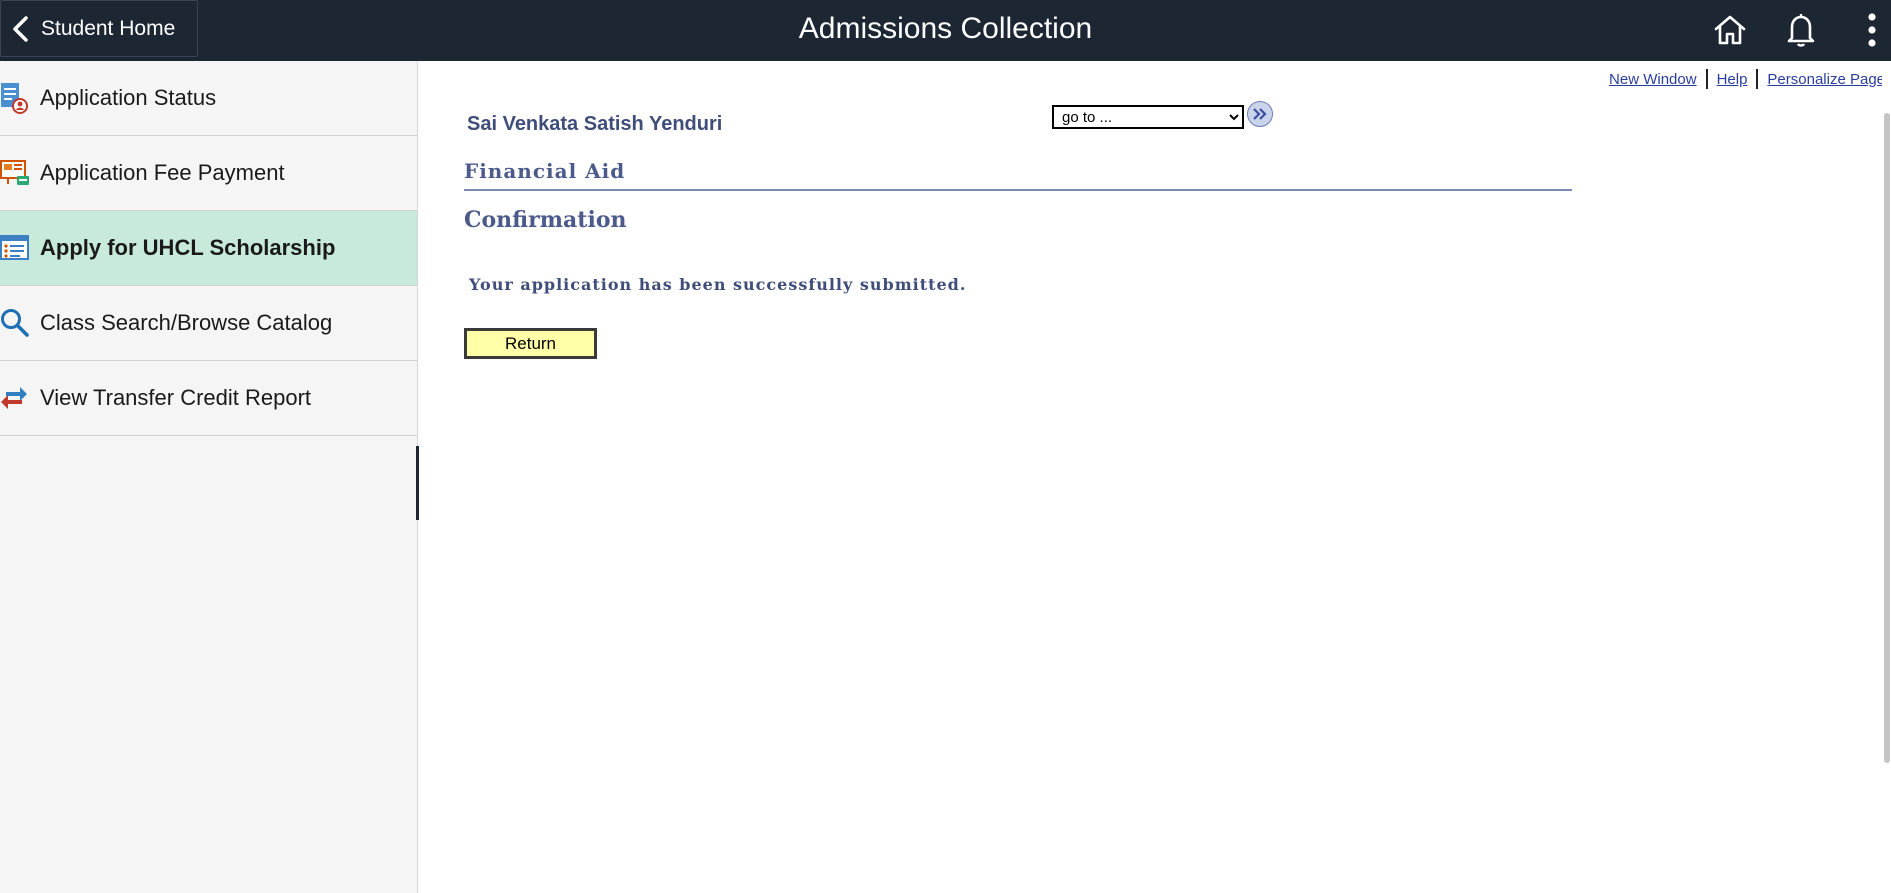 The width and height of the screenshot is (1891, 893). I want to click on page-heading: Confirmation, so click(545, 220).